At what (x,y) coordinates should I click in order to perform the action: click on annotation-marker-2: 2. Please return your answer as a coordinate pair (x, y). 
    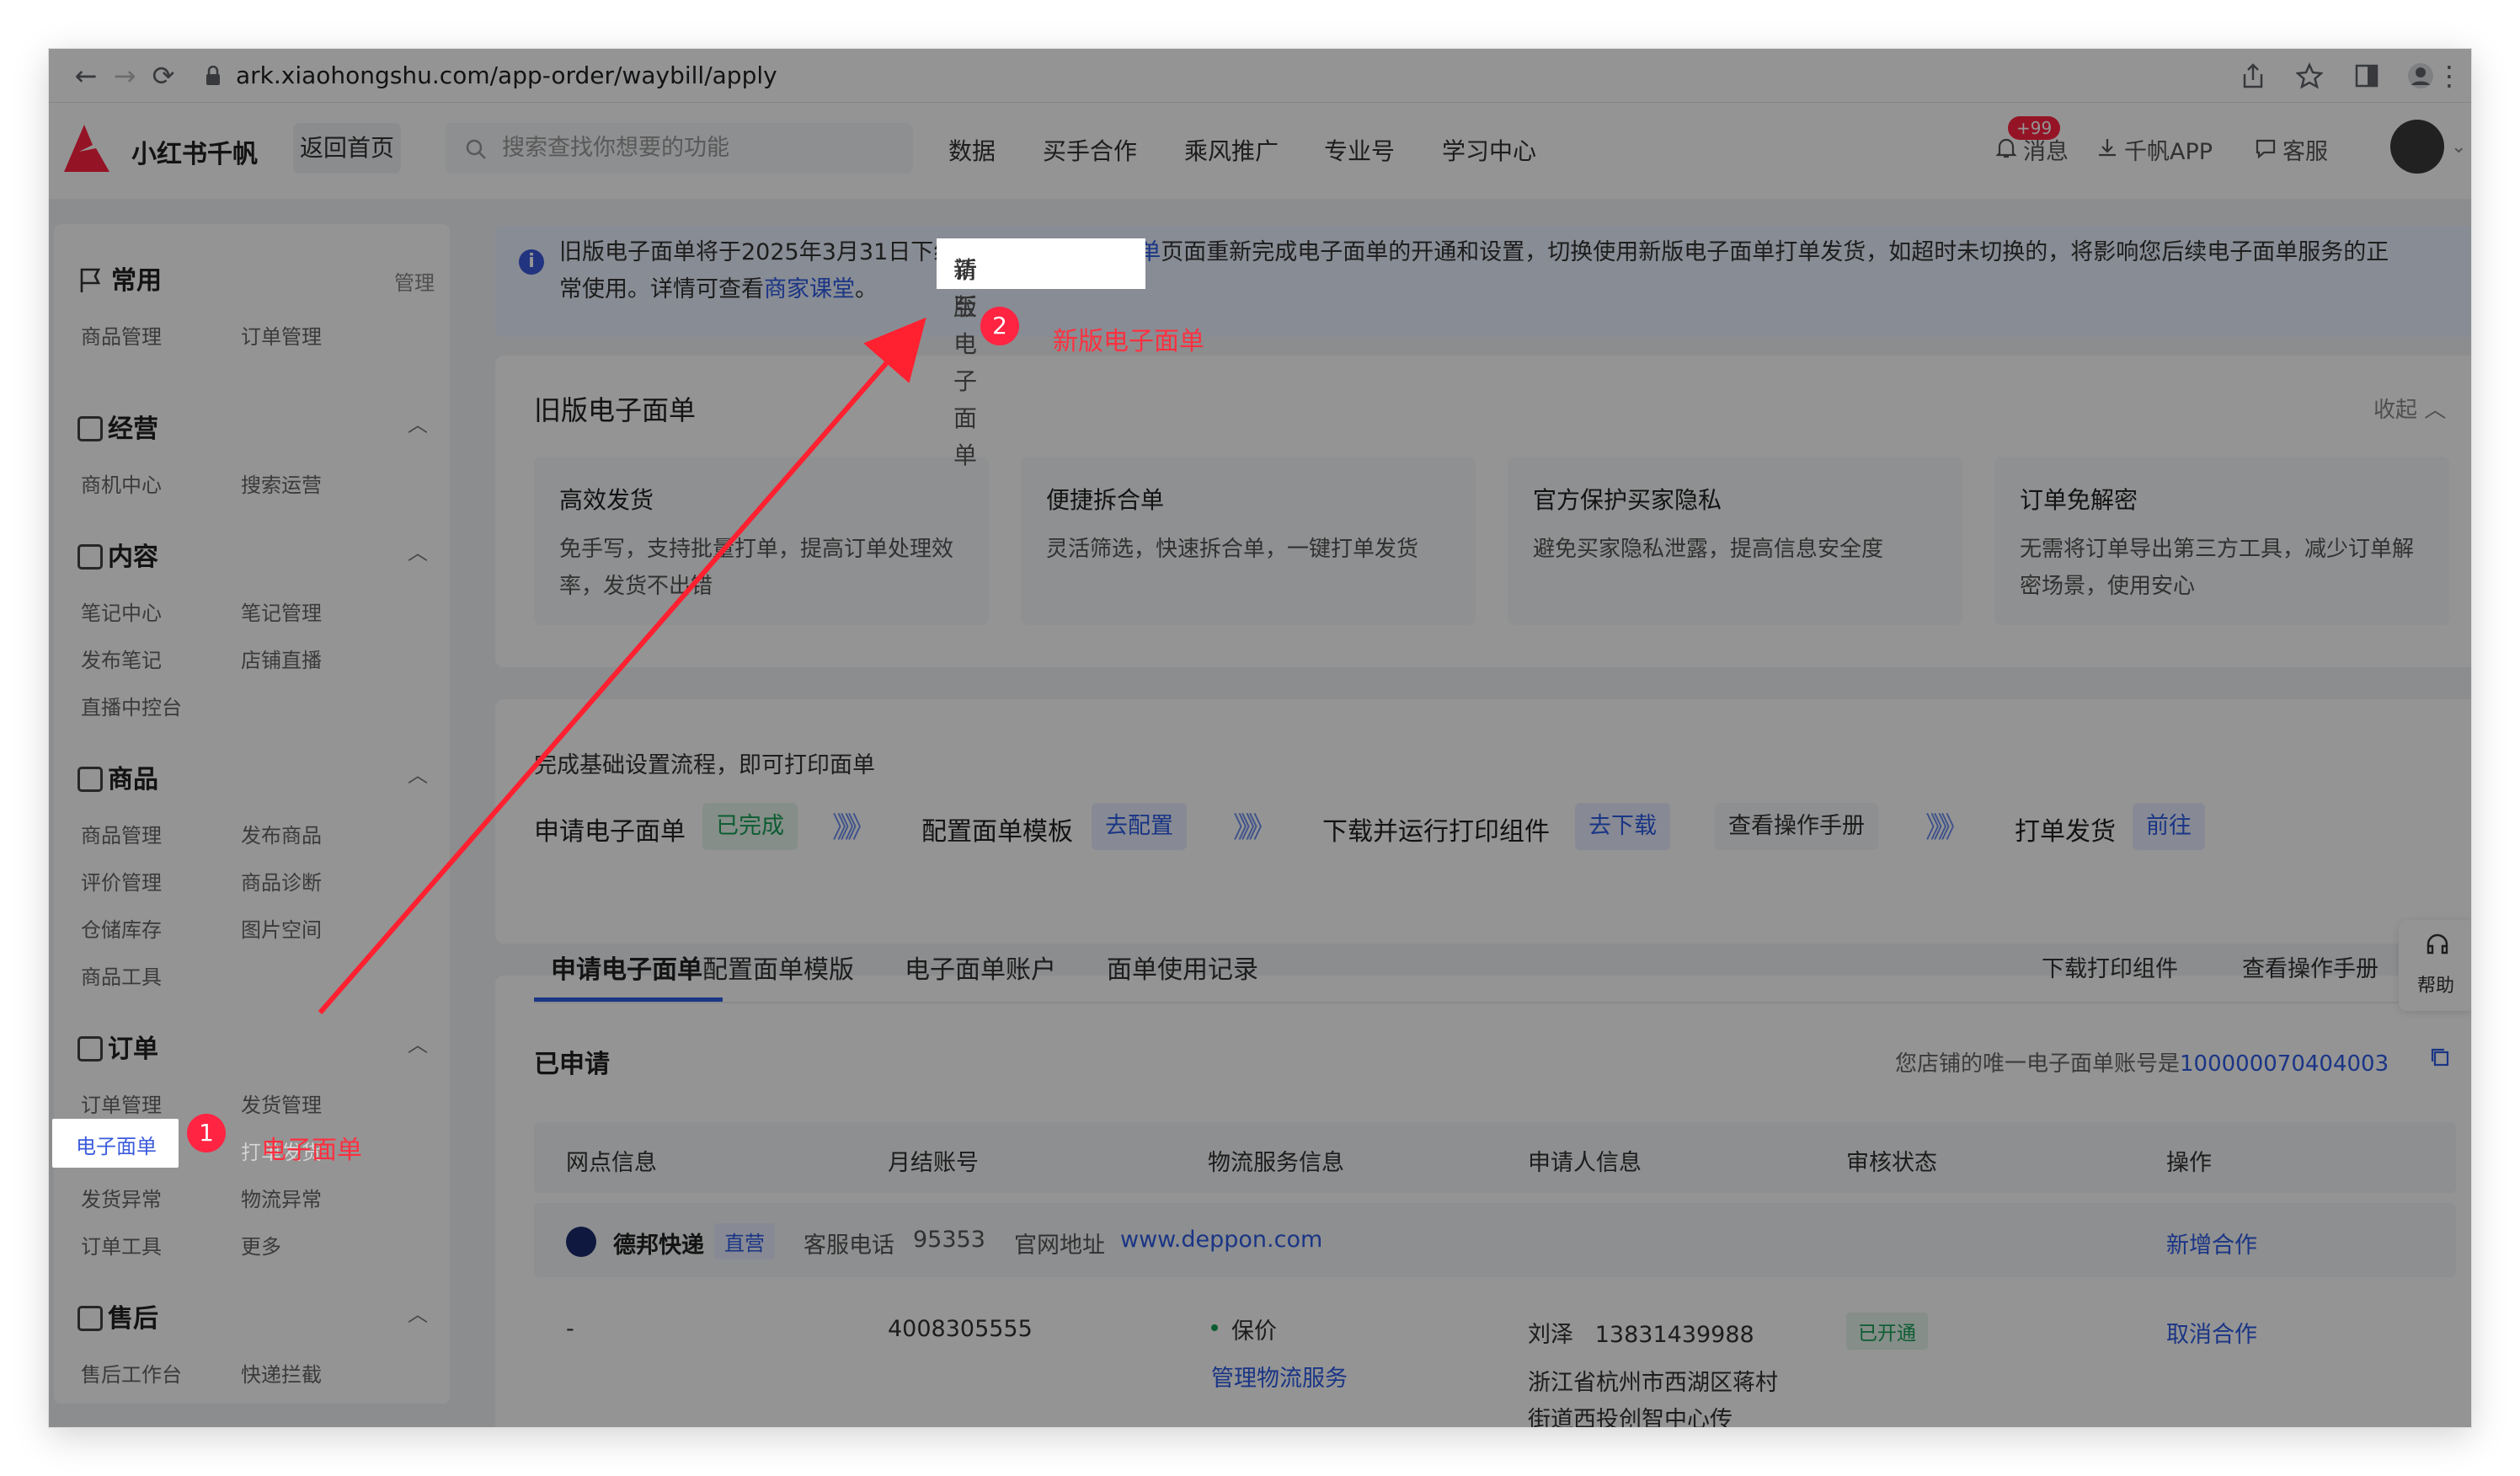
    Looking at the image, I should click on (999, 326).